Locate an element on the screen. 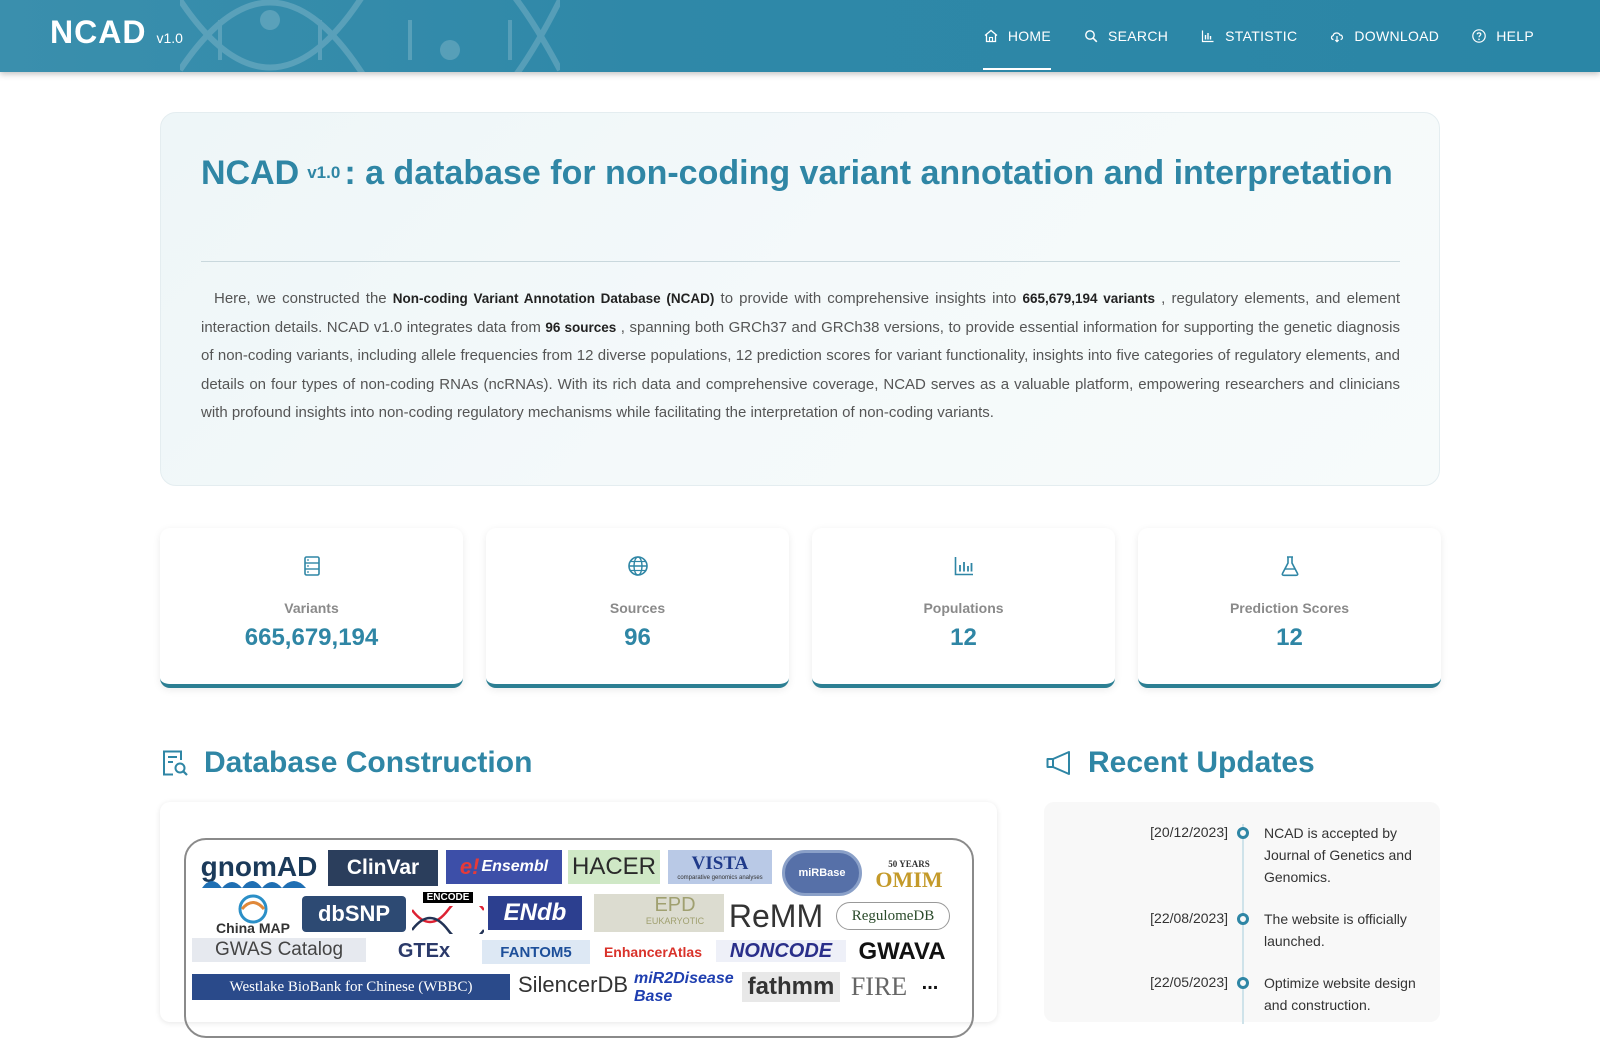  document-search-icon is located at coordinates (175, 763).